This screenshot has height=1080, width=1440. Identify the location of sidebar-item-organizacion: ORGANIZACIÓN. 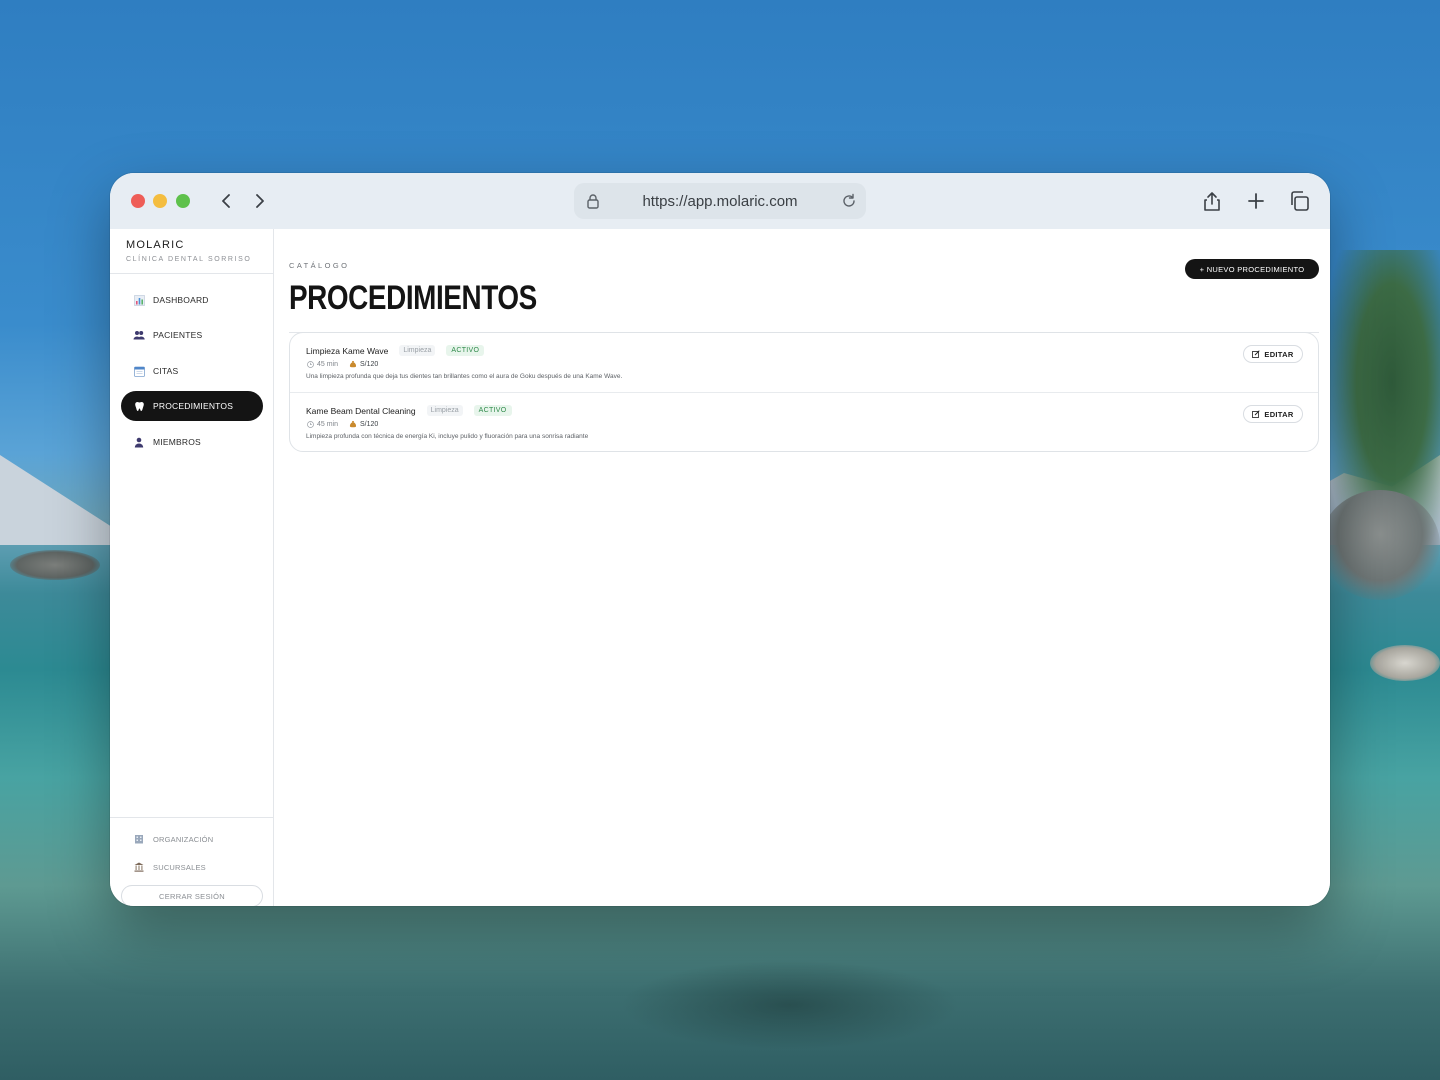
(192, 839).